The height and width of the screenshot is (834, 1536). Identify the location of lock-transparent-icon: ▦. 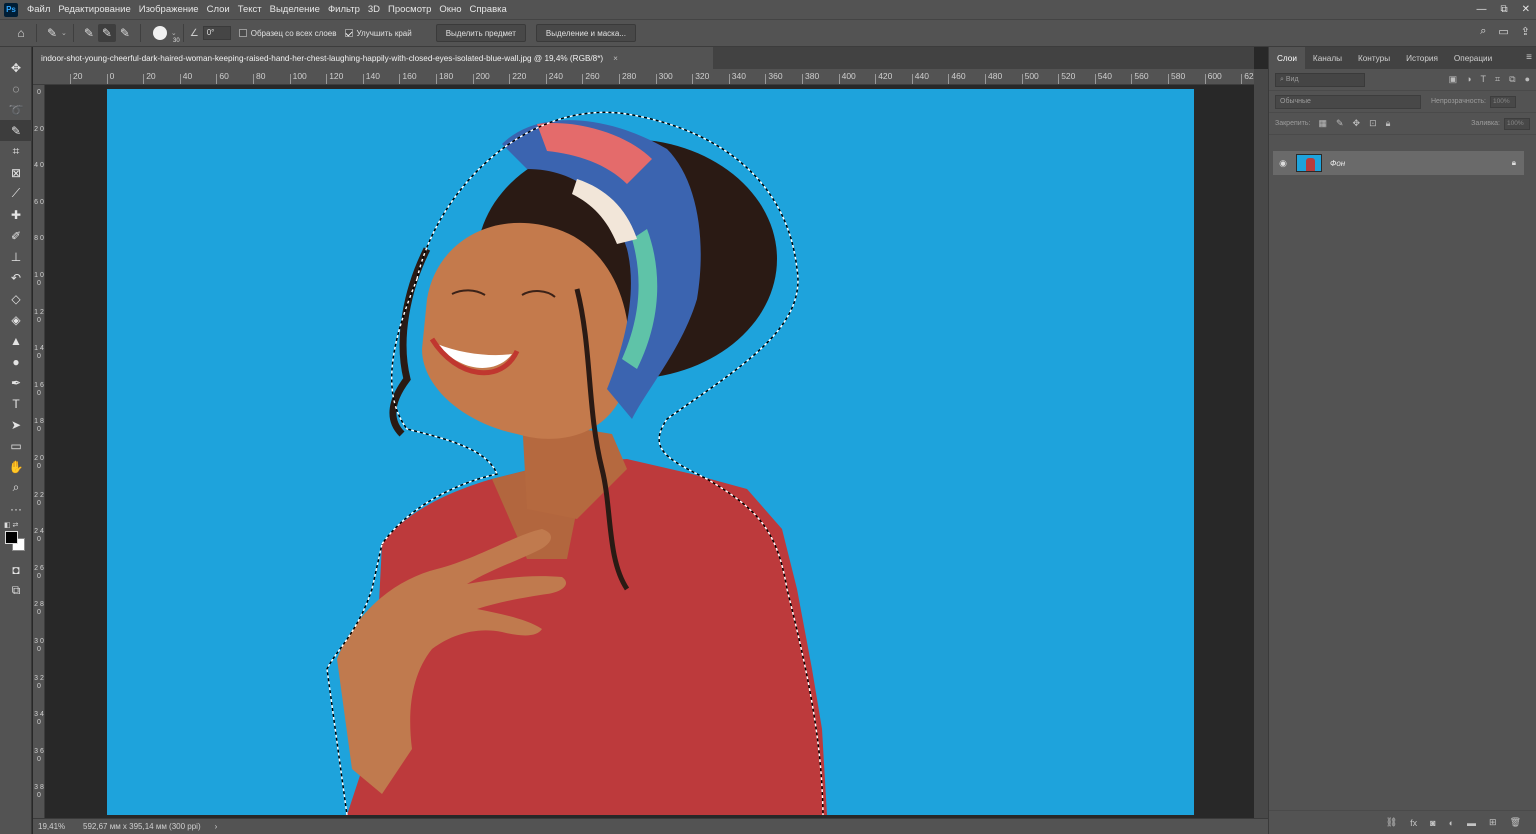
(1322, 123).